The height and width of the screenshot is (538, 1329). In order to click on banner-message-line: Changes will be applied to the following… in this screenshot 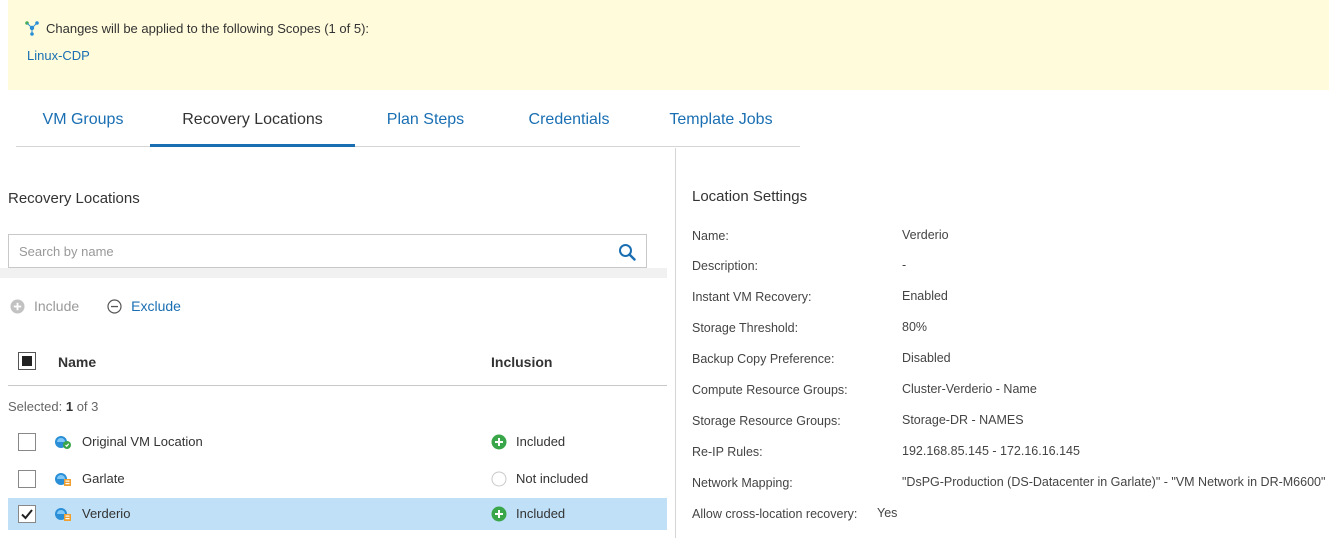, I will do `click(196, 28)`.